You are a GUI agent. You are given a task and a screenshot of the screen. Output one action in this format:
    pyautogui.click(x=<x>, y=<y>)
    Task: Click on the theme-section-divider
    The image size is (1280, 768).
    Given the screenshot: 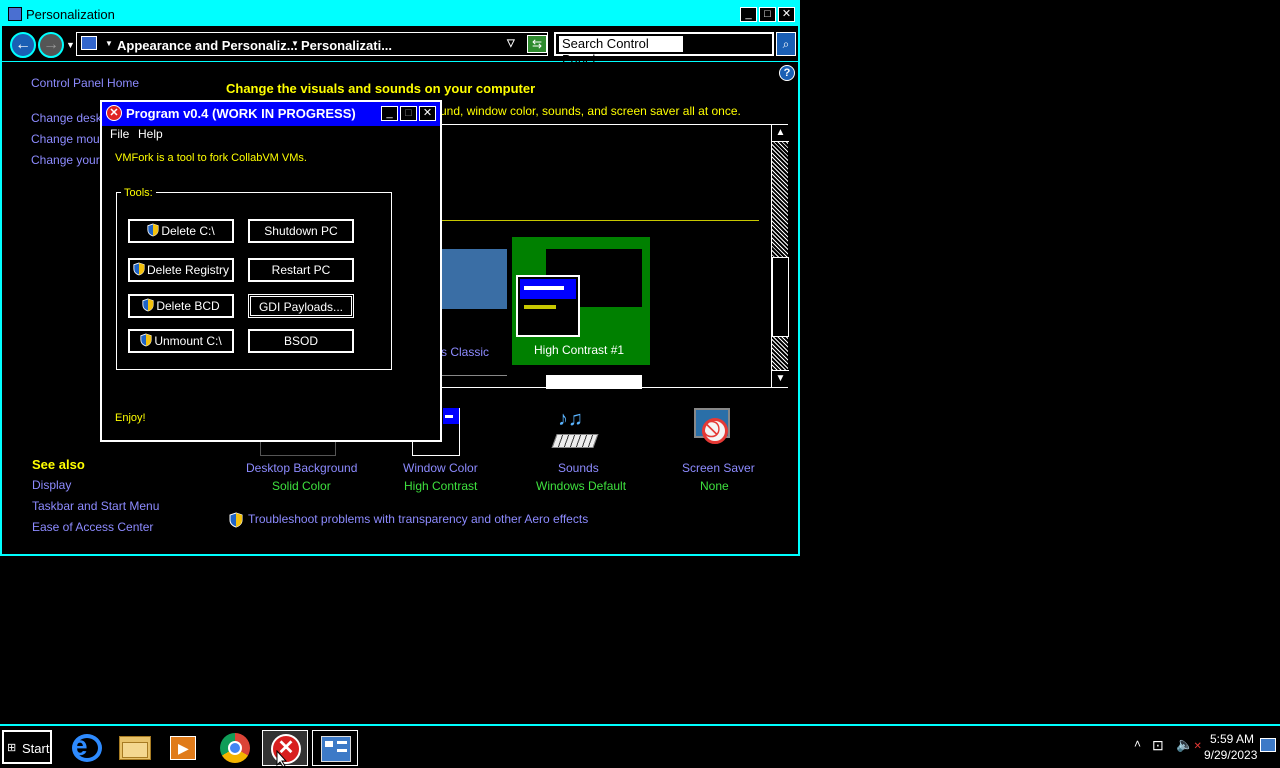 What is the action you would take?
    pyautogui.click(x=599, y=220)
    